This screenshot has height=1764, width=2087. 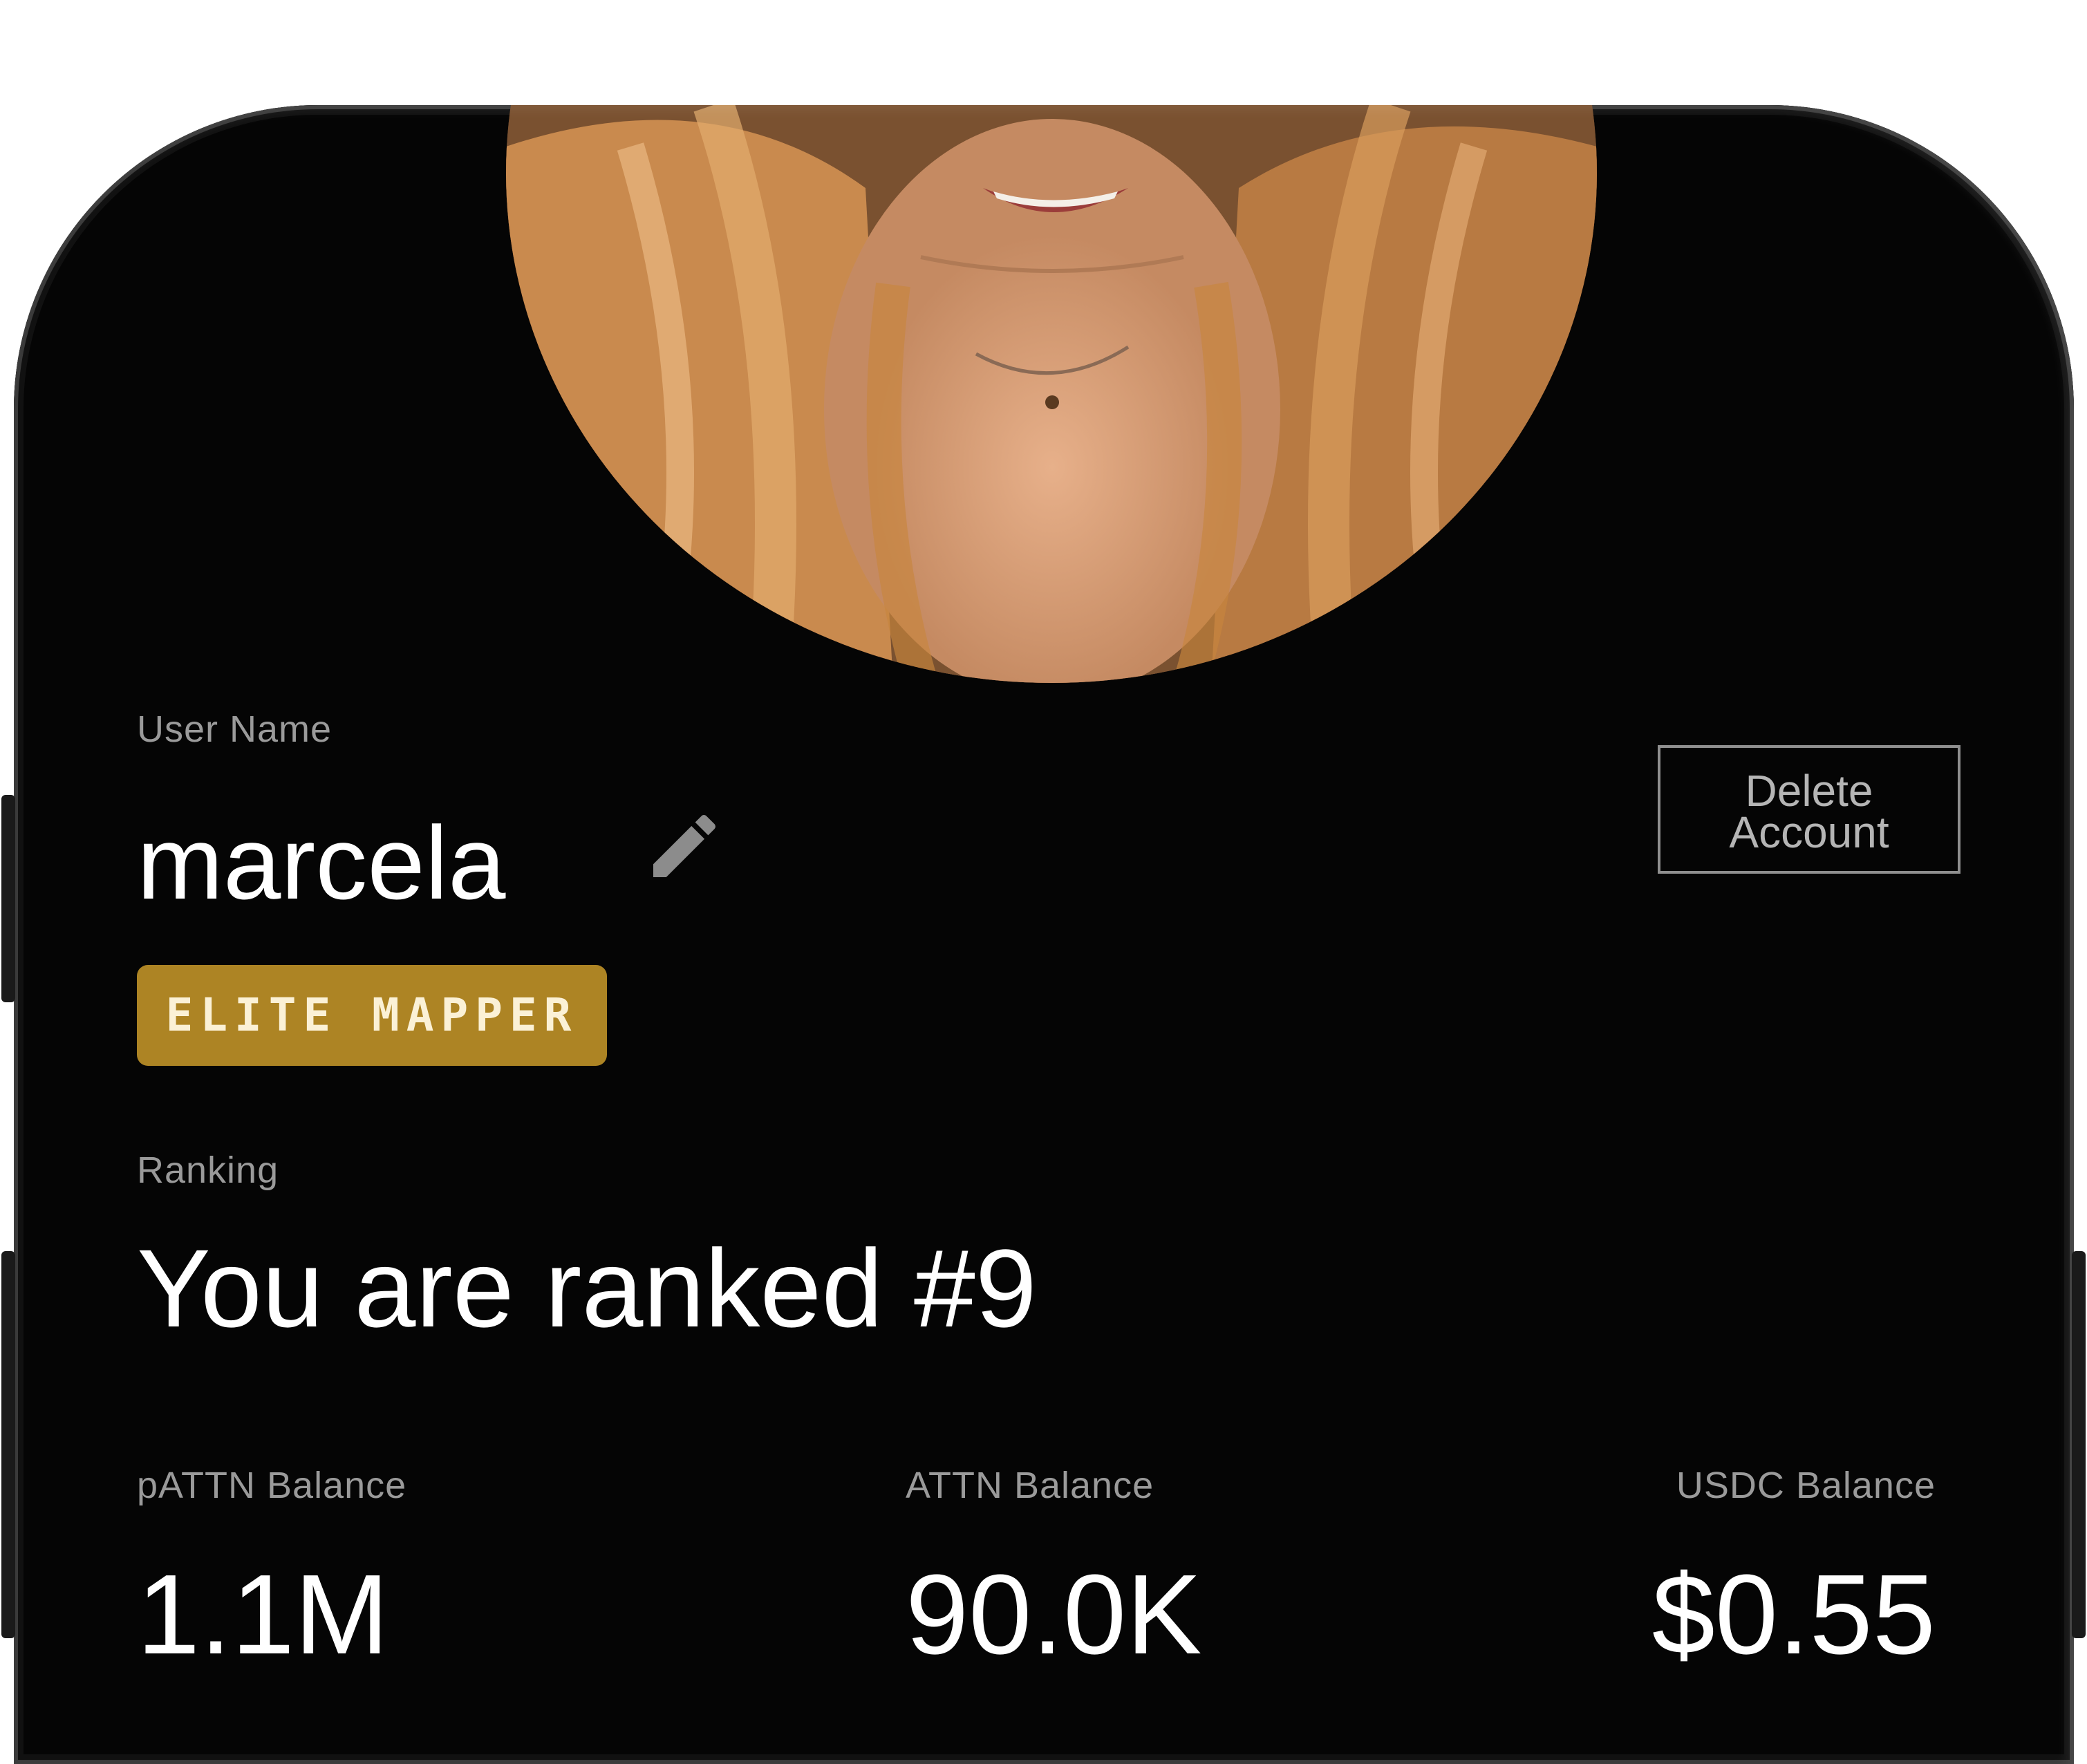 What do you see at coordinates (1809, 832) in the screenshot?
I see `delete-account-line2: Account` at bounding box center [1809, 832].